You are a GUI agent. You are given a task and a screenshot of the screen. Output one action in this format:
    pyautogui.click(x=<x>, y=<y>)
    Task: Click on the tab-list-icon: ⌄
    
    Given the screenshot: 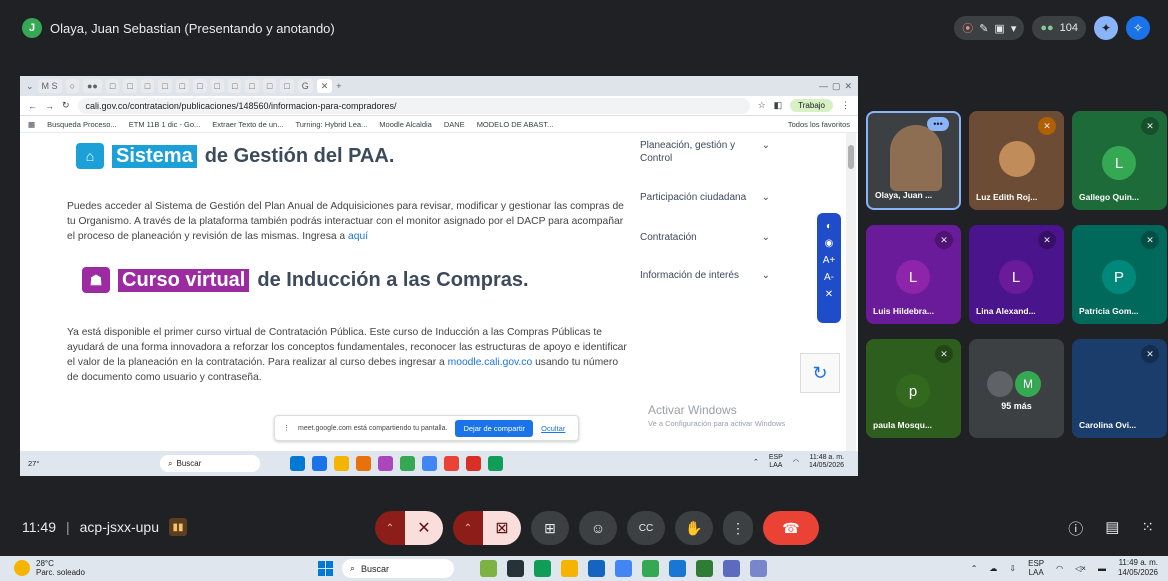 What is the action you would take?
    pyautogui.click(x=30, y=86)
    